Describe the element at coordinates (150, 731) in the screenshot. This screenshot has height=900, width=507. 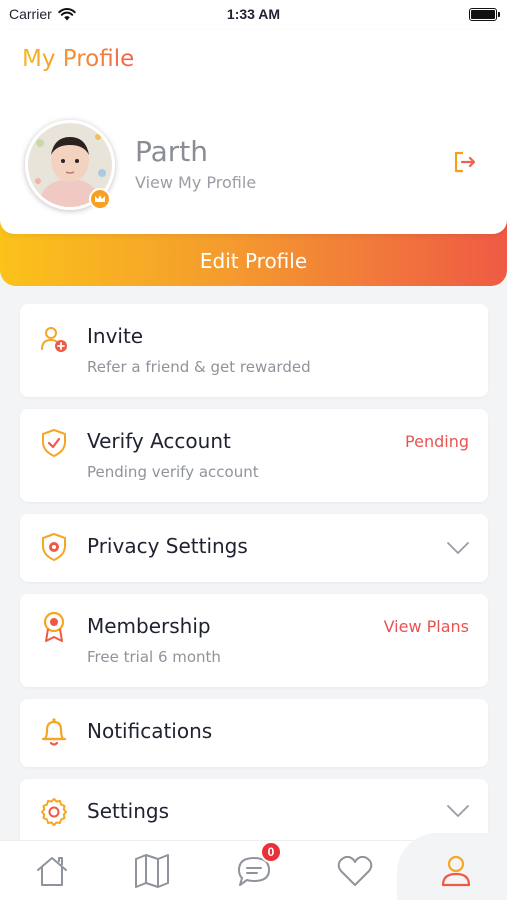
I see `notifications-label: Notifications` at that location.